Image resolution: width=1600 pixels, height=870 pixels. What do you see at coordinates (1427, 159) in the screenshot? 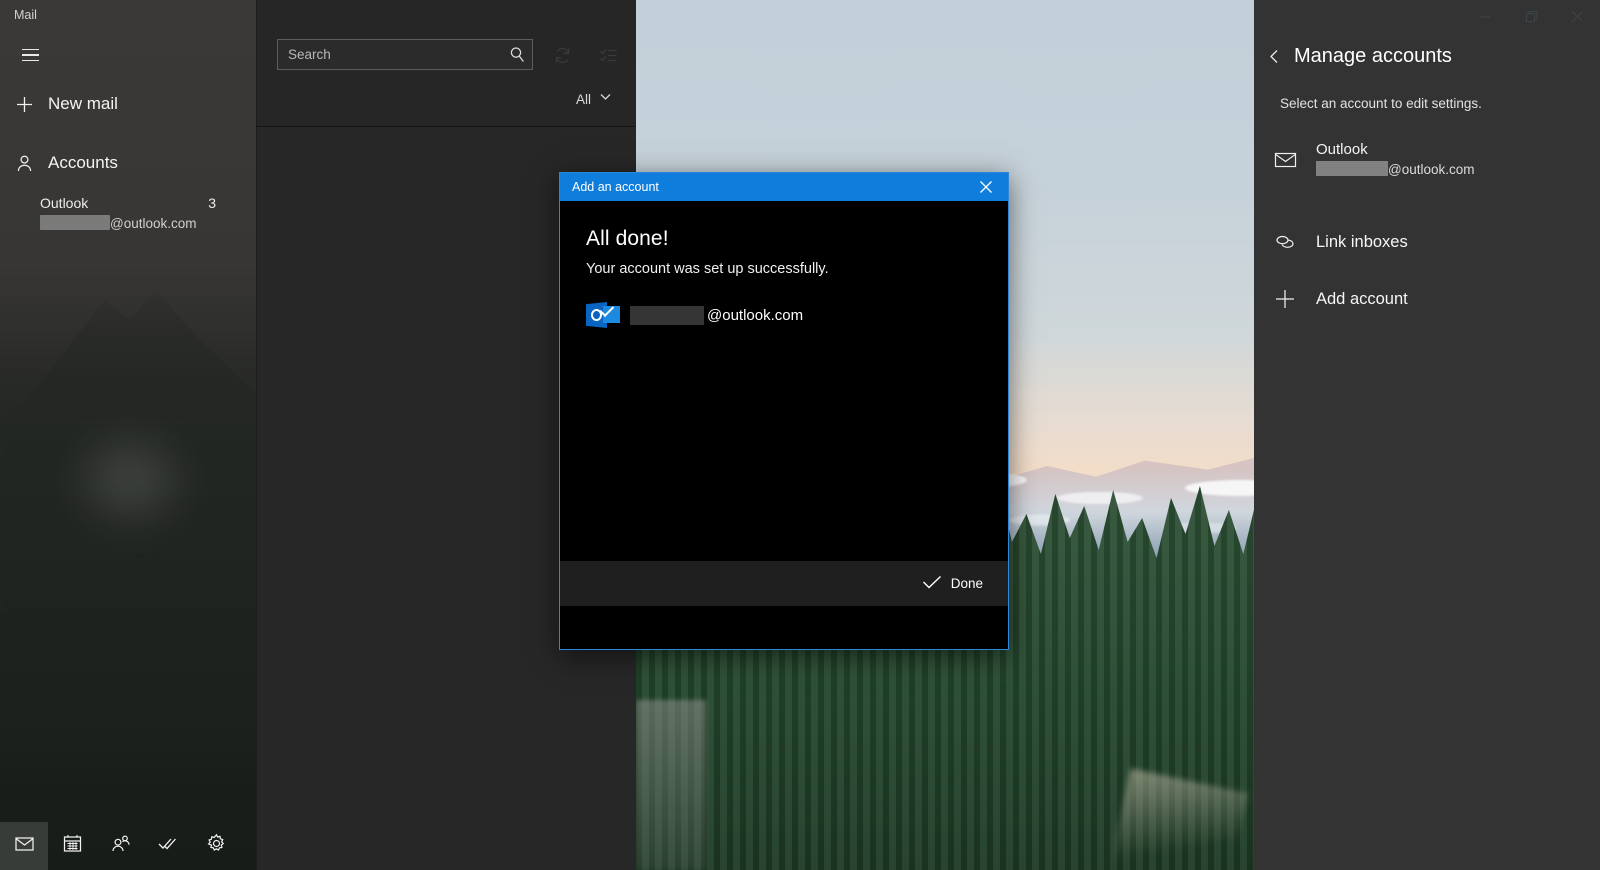
I see `flyout-account-item-outlook: Outlook @outlook.com` at bounding box center [1427, 159].